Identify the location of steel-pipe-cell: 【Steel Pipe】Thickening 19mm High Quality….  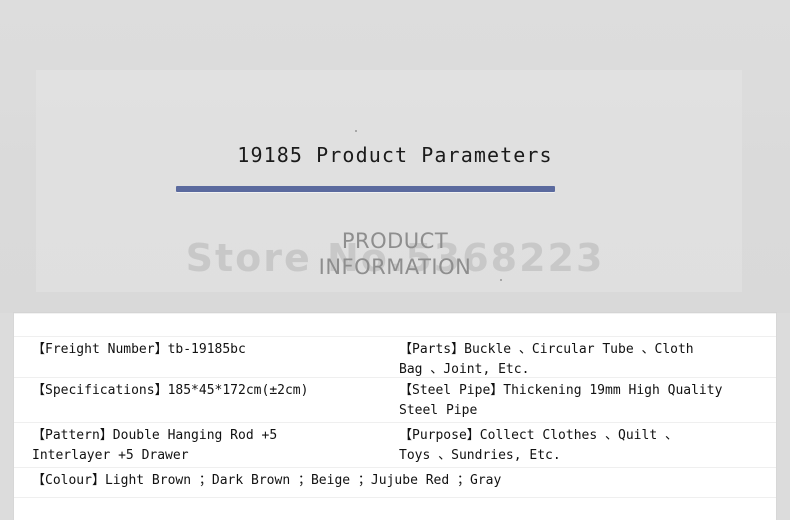
(561, 400).